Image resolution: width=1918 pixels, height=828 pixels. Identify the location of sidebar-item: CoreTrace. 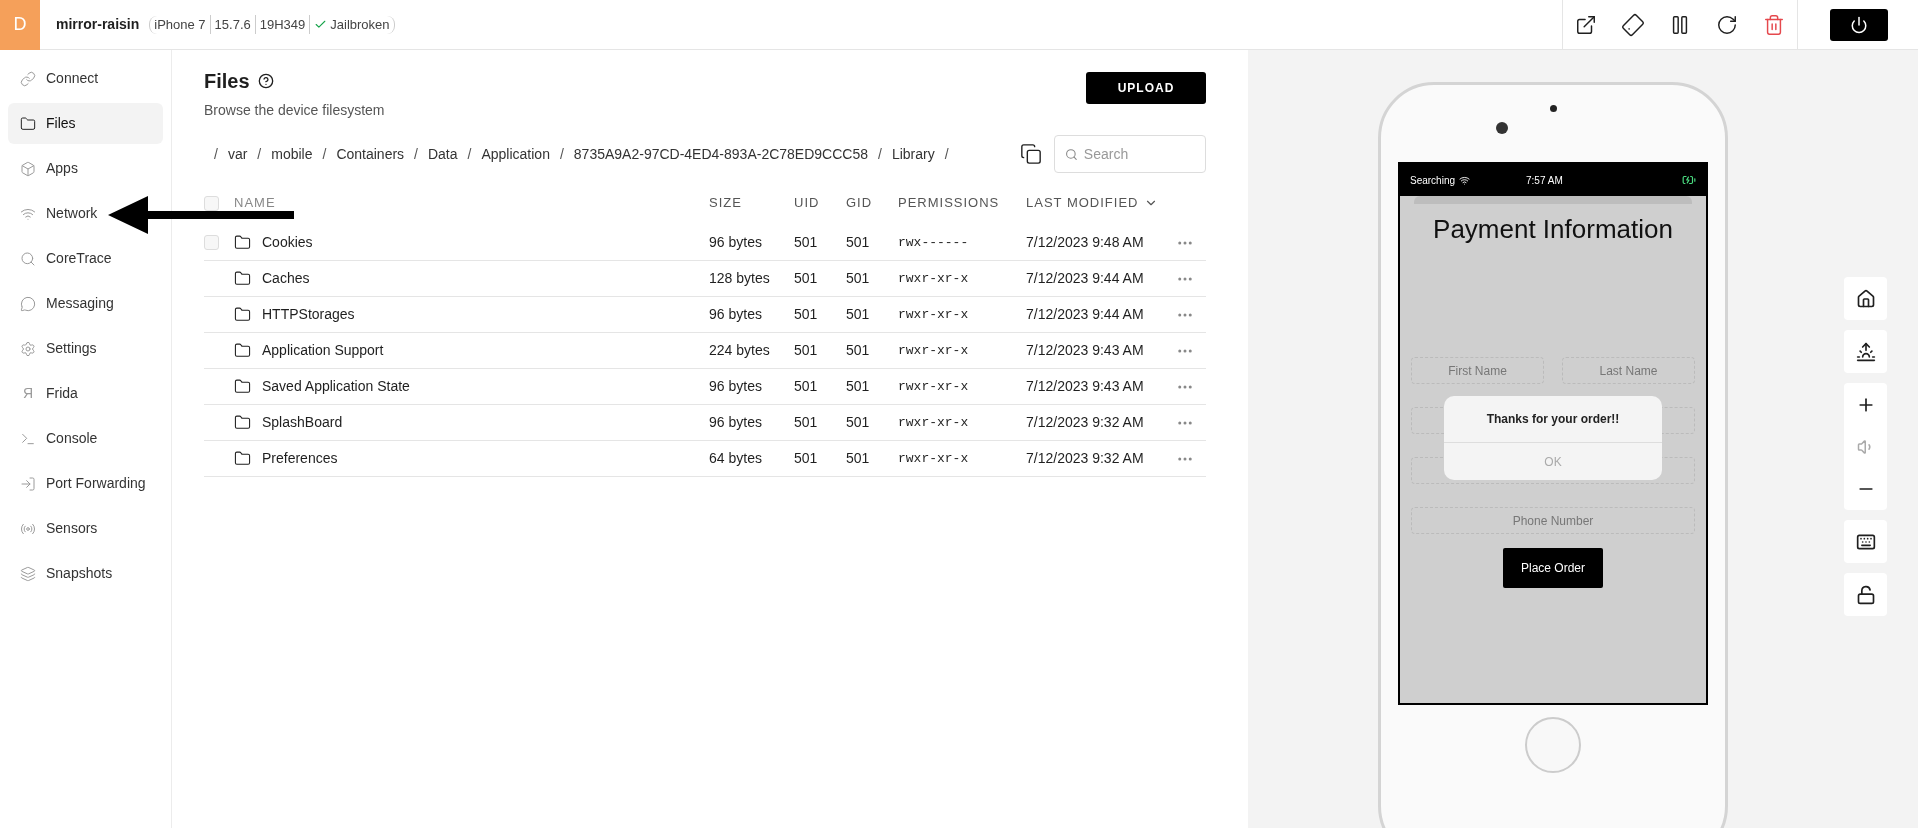
(85, 258).